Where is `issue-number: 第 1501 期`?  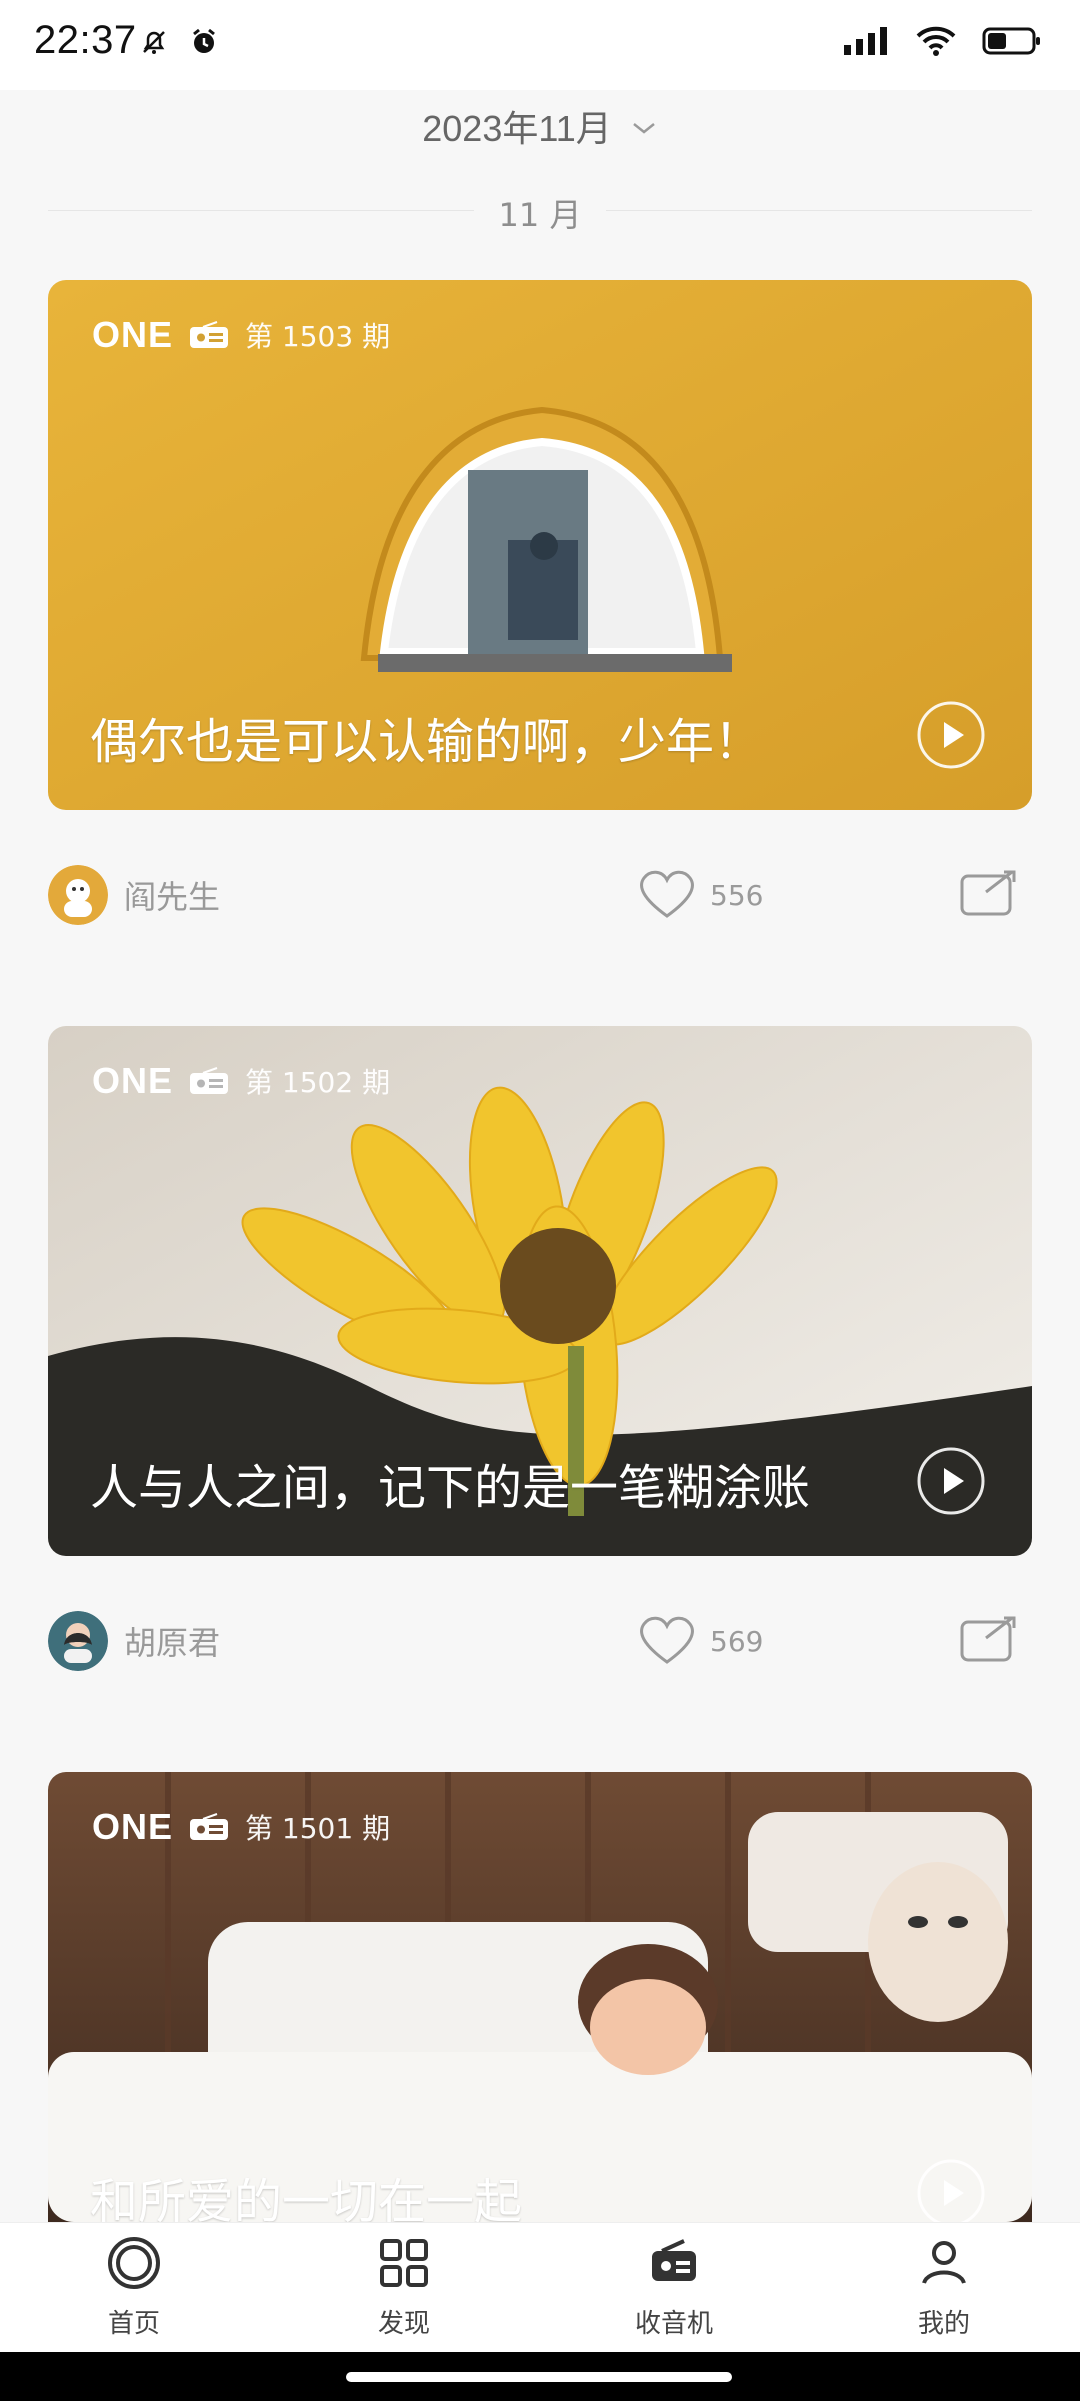 issue-number: 第 1501 期 is located at coordinates (318, 1828).